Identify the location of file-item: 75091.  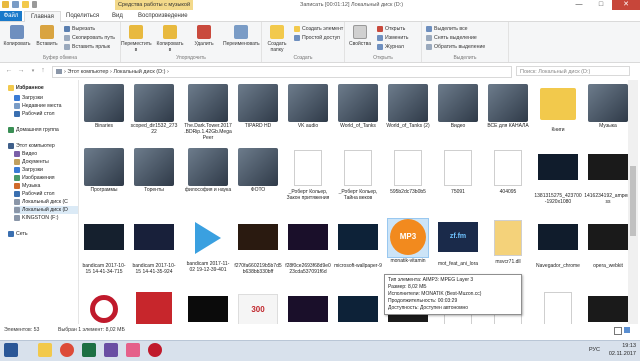
(458, 171).